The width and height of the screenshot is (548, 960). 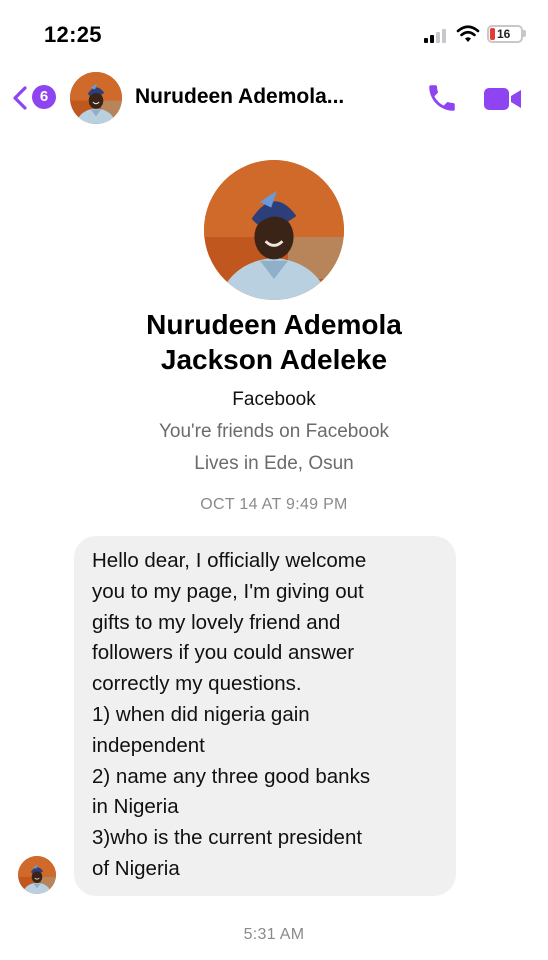 What do you see at coordinates (197, 684) in the screenshot?
I see `message-line: correctly my questions.` at bounding box center [197, 684].